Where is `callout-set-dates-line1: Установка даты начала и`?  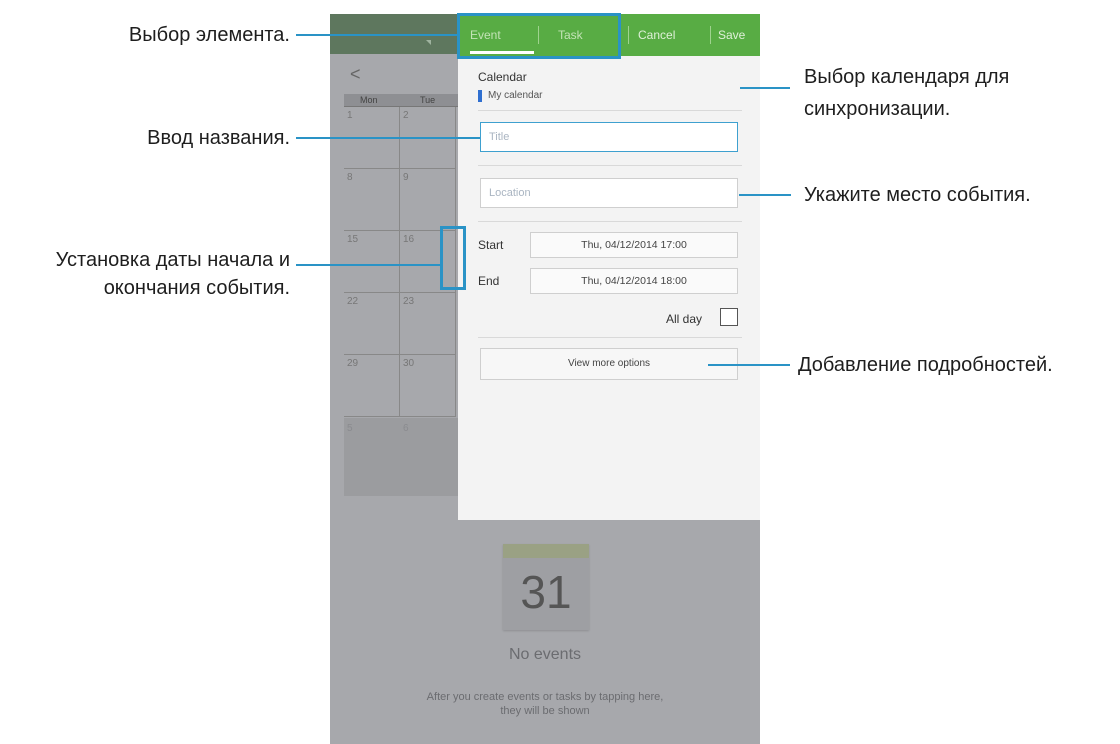 callout-set-dates-line1: Установка даты начала и is located at coordinates (172, 260).